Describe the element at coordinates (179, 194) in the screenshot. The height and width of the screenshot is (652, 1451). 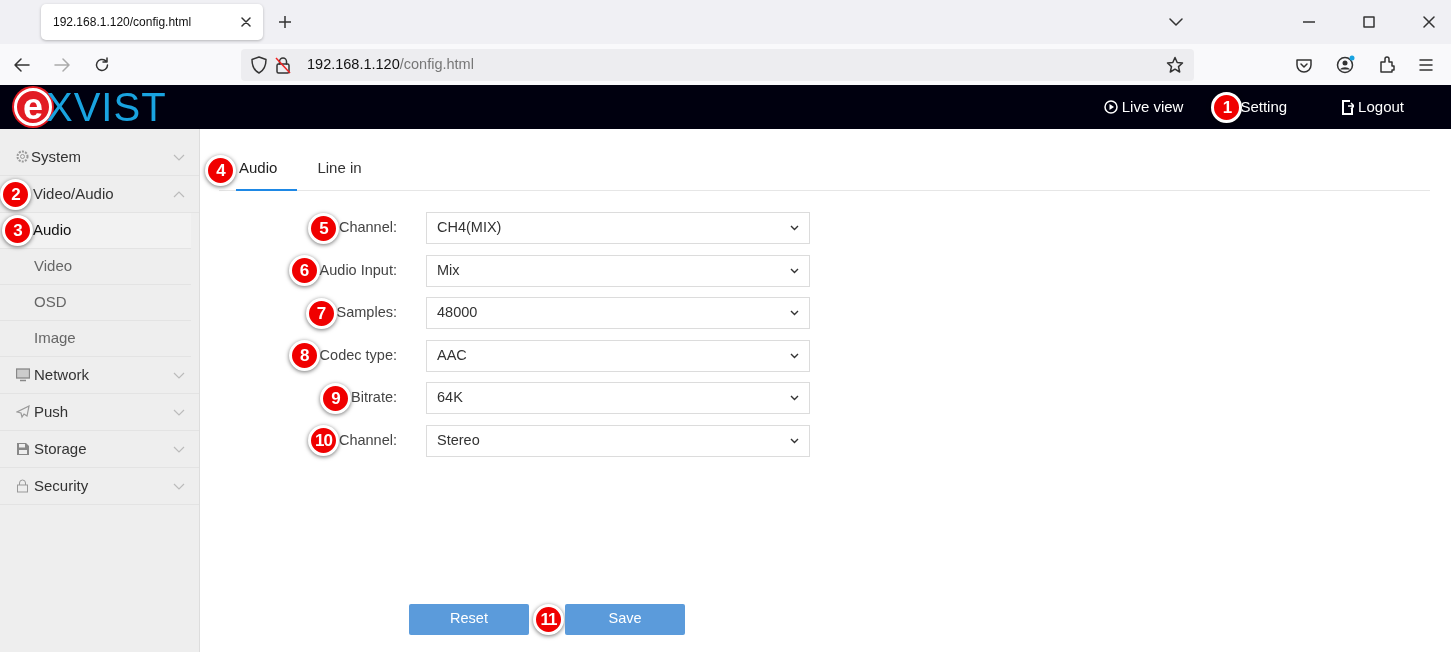
I see `chevron-up-icon` at that location.